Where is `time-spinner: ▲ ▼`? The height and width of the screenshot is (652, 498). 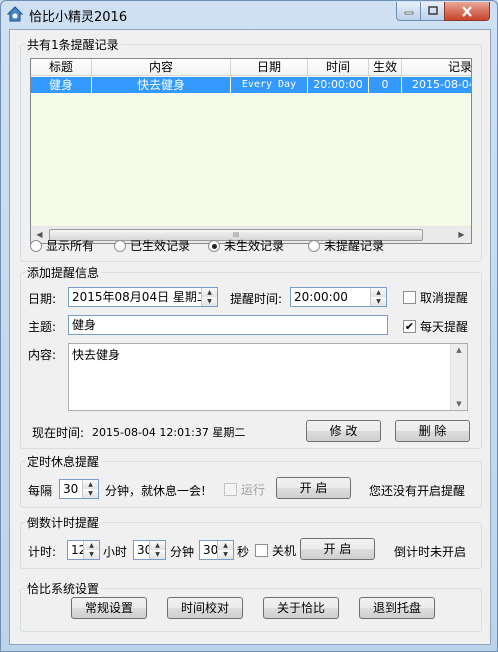 time-spinner: ▲ ▼ is located at coordinates (378, 297).